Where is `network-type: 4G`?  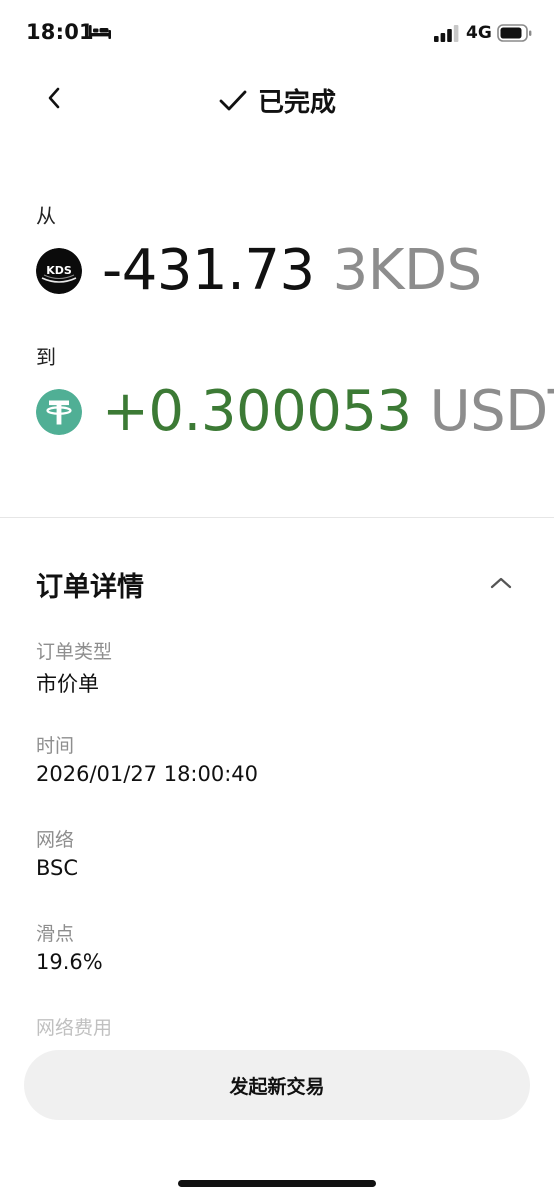 network-type: 4G is located at coordinates (479, 33).